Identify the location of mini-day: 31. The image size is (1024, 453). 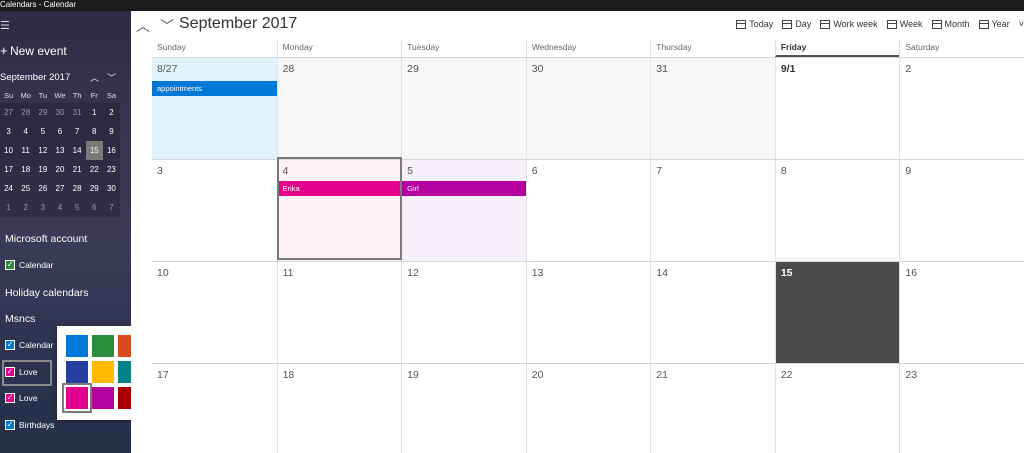
(77, 112).